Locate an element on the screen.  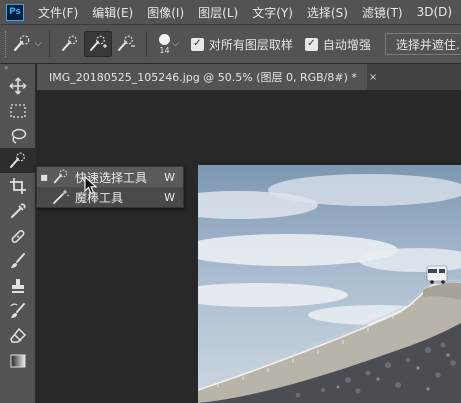
eyedropper-tool is located at coordinates (18, 210).